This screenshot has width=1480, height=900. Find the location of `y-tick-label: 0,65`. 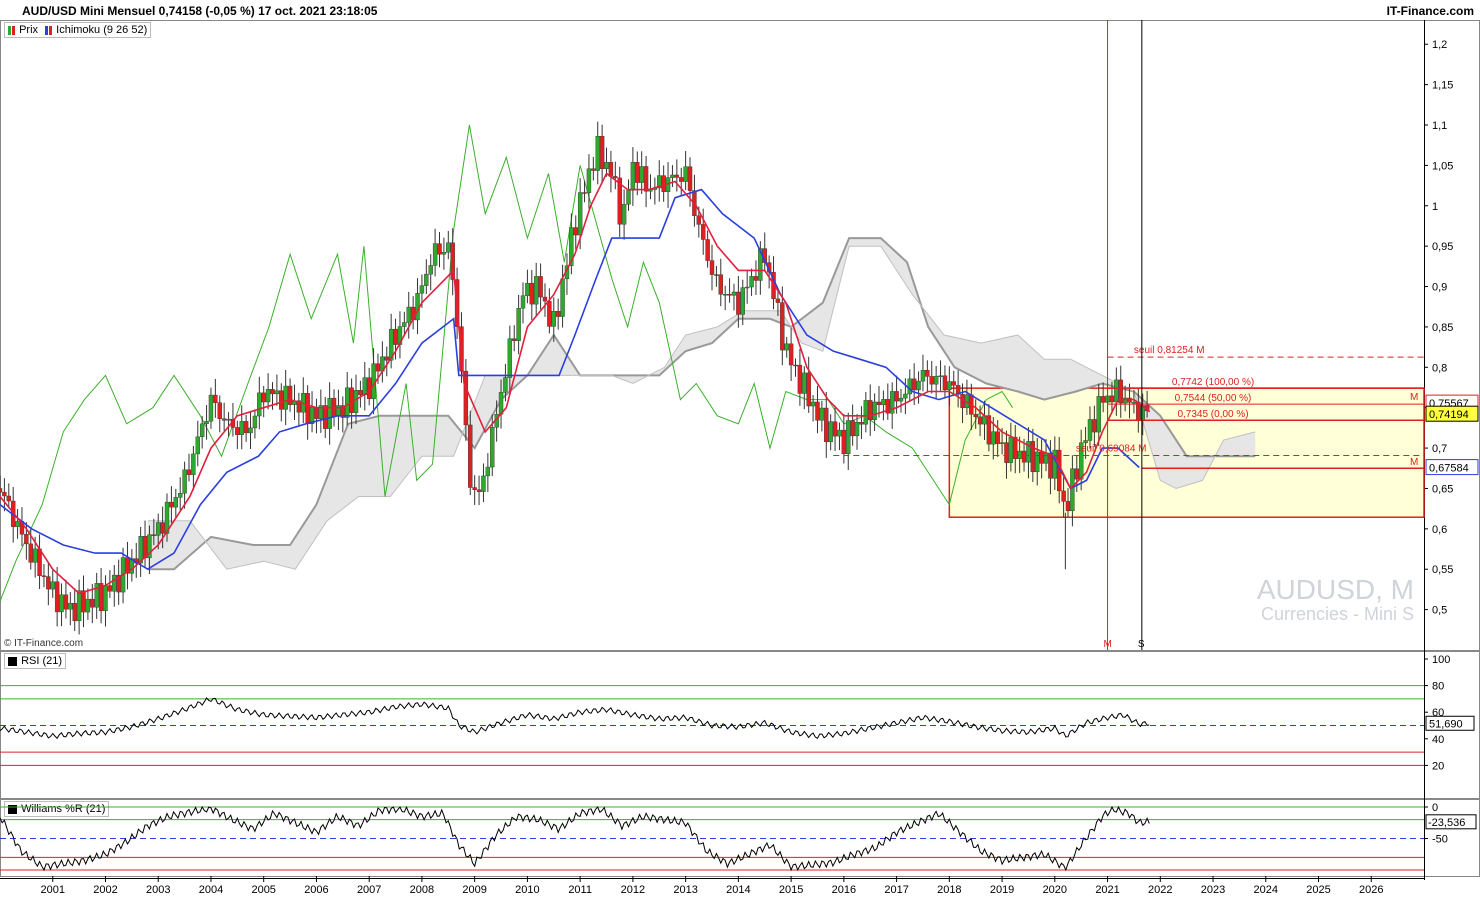

y-tick-label: 0,65 is located at coordinates (1442, 489).